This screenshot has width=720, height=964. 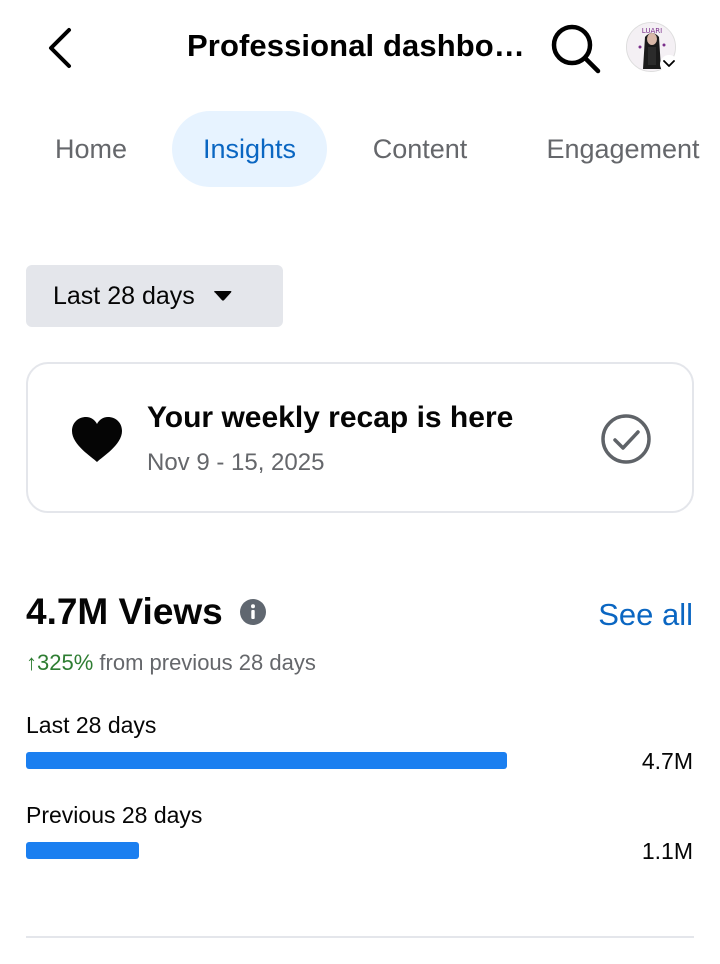 I want to click on bar-label-last-28: Last 28 days, so click(x=91, y=725).